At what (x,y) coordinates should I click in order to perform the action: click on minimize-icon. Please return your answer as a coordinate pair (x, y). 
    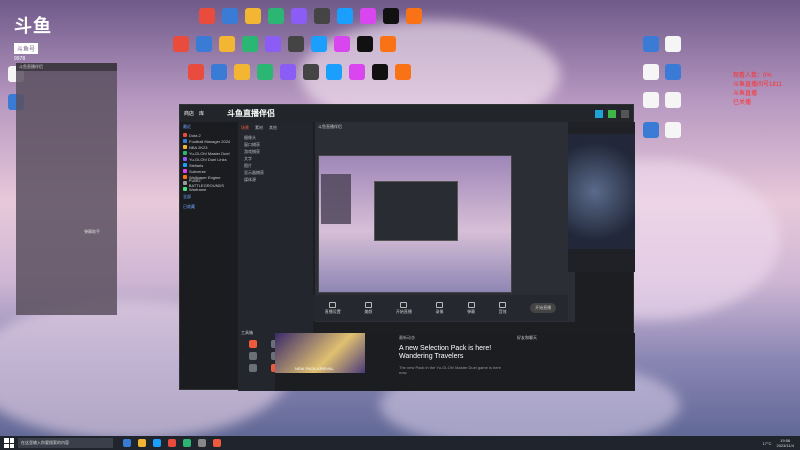
    Looking at the image, I should click on (599, 113).